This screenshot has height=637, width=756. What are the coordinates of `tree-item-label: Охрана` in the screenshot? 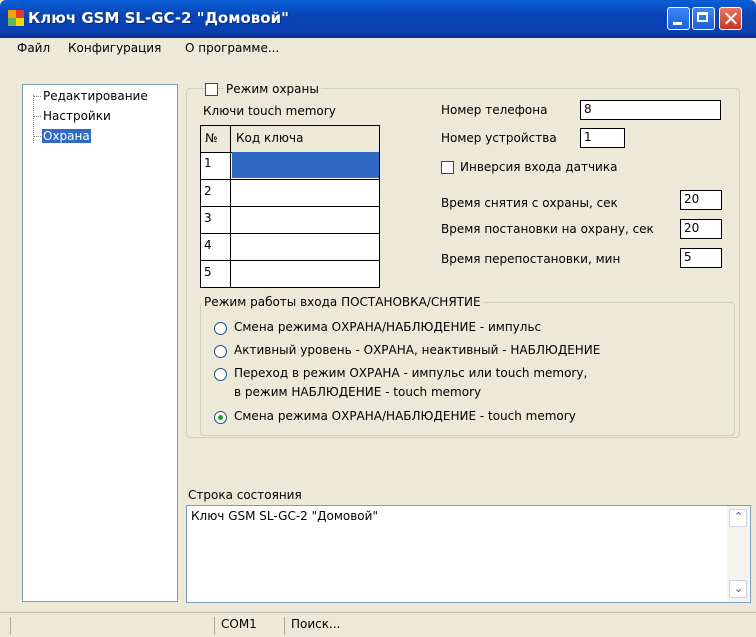 It's located at (66, 136).